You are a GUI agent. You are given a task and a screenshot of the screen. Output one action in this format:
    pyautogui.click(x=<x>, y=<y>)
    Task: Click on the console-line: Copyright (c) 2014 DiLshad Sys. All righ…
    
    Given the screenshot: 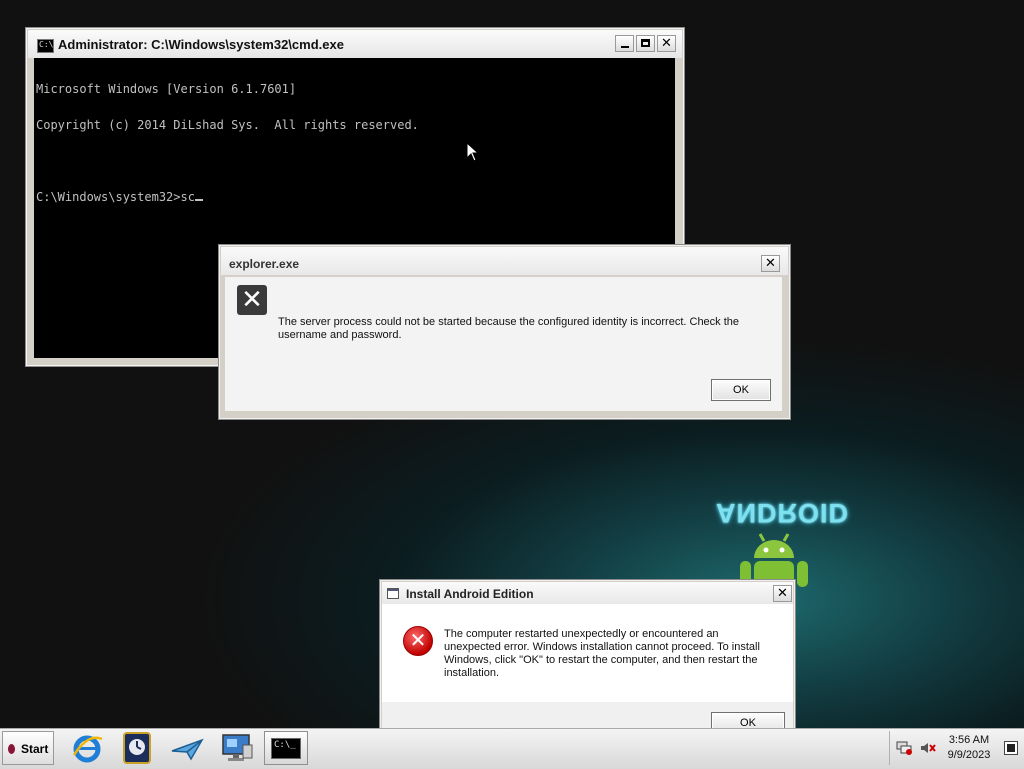 What is the action you would take?
    pyautogui.click(x=227, y=125)
    